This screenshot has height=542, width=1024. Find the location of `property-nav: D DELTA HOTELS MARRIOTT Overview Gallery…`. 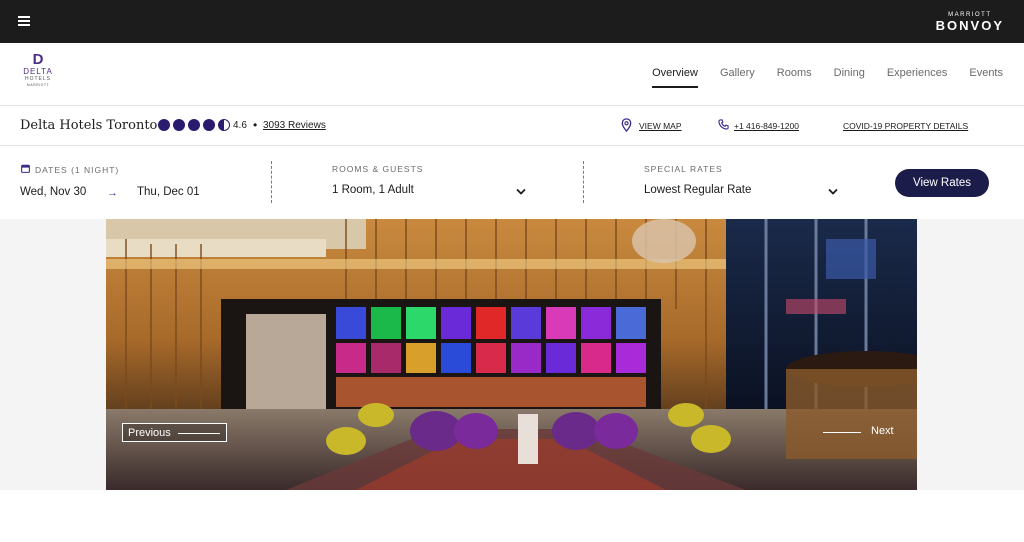

property-nav: D DELTA HOTELS MARRIOTT Overview Gallery… is located at coordinates (512, 74).